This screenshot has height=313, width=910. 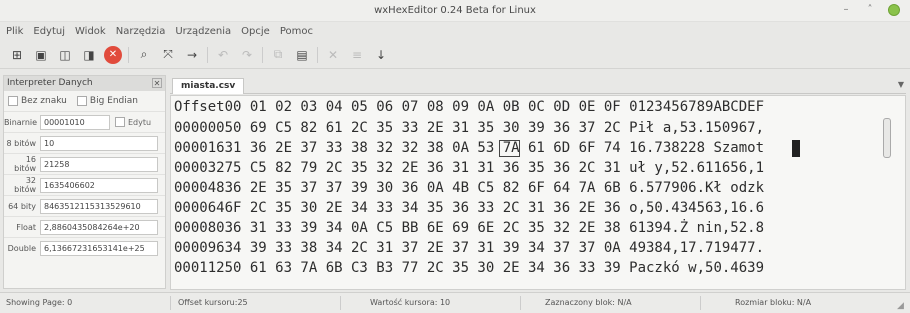 What do you see at coordinates (141, 31) in the screenshot?
I see `menu-narzedzia: Narzędzia` at bounding box center [141, 31].